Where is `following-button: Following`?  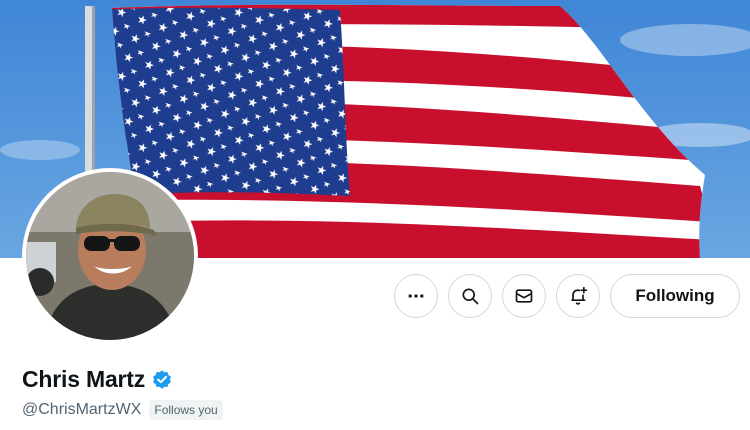
following-button: Following is located at coordinates (675, 296).